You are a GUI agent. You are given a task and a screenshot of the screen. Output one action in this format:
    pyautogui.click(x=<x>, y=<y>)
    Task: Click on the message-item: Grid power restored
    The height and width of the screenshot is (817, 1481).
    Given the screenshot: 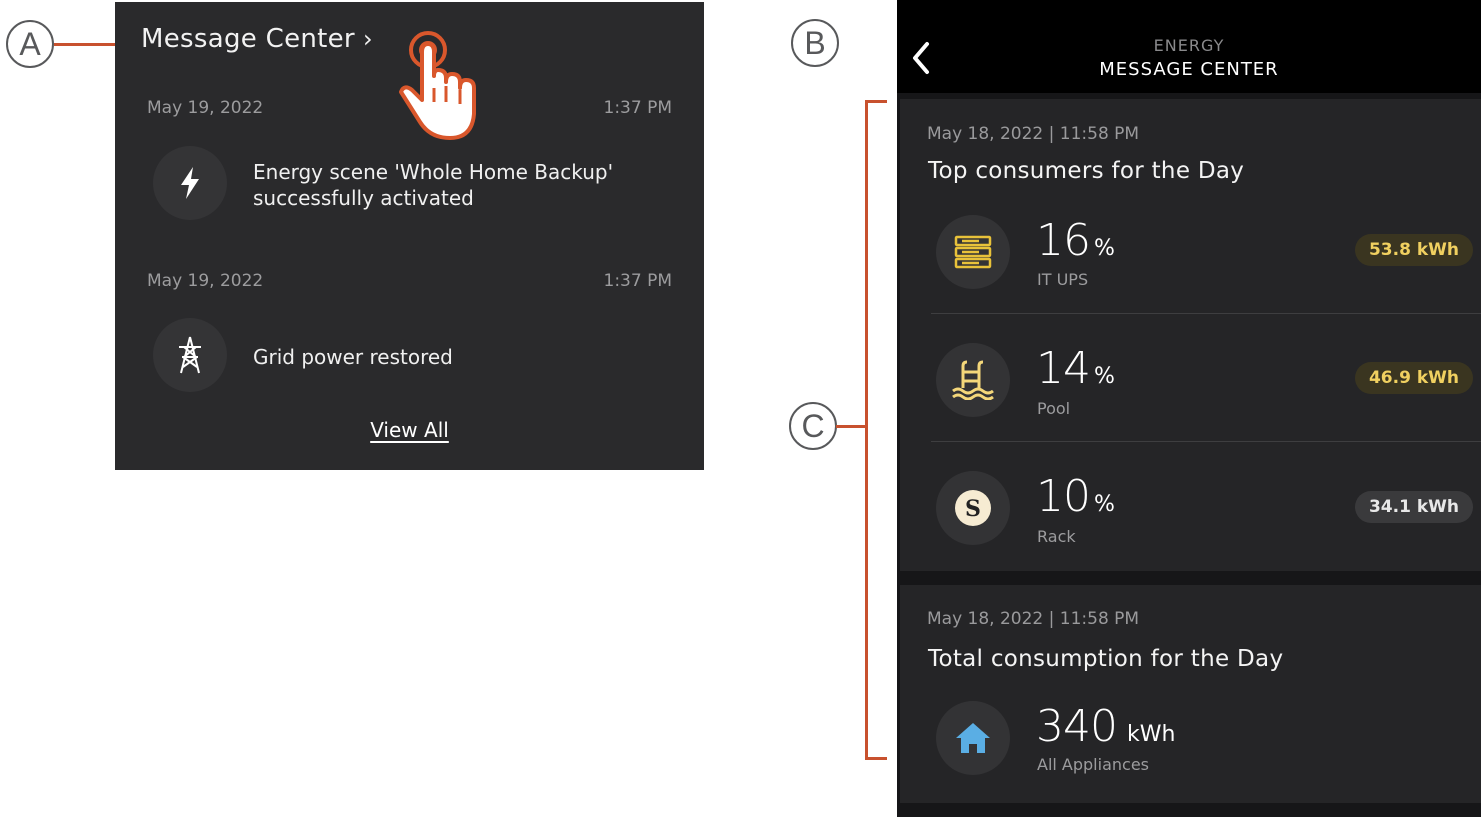 What is the action you would take?
    pyautogui.click(x=353, y=357)
    